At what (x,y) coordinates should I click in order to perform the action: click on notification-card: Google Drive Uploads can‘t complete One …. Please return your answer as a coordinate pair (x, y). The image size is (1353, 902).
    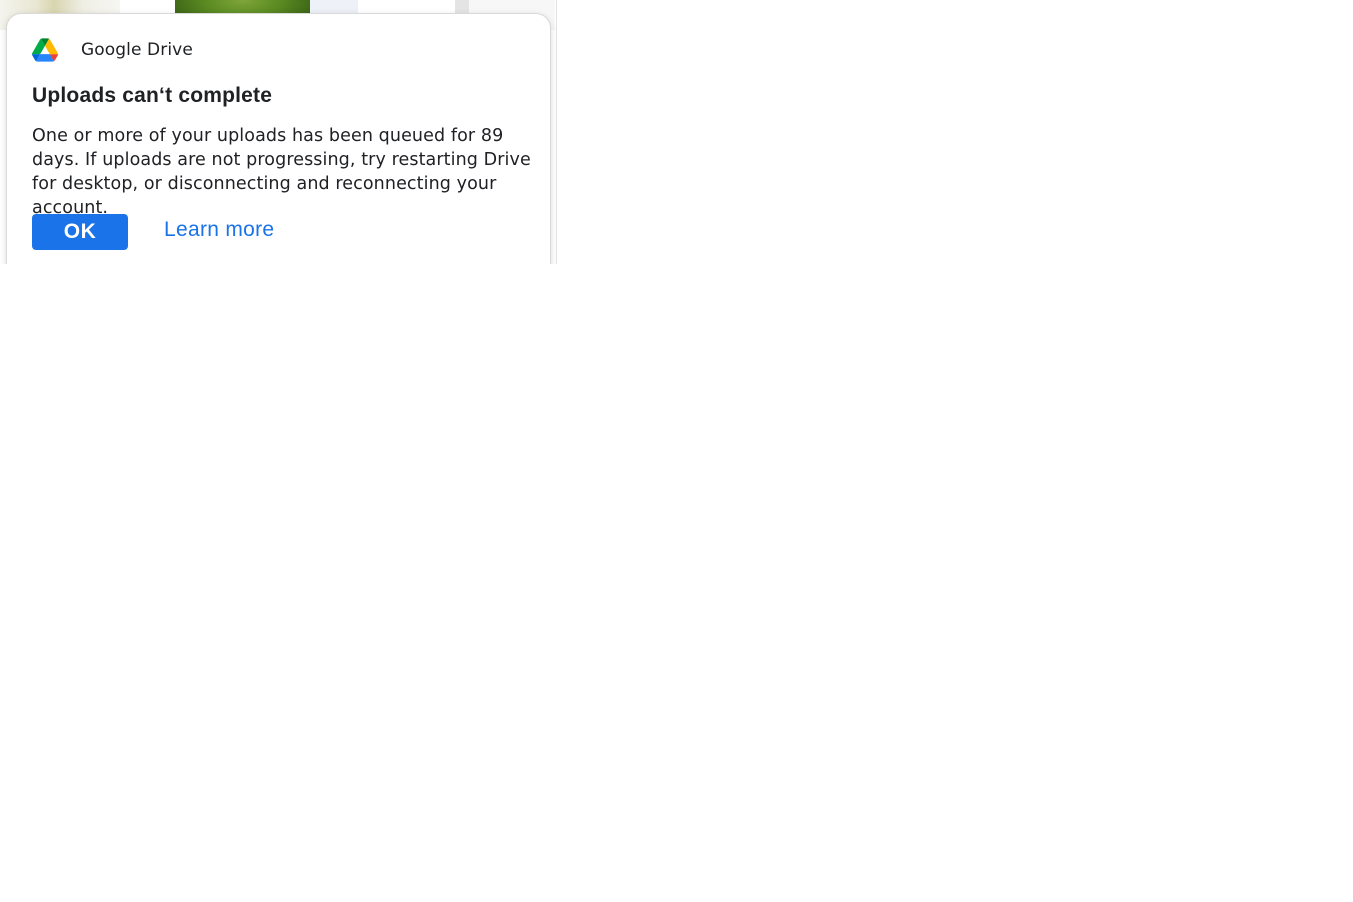
    Looking at the image, I should click on (278, 149).